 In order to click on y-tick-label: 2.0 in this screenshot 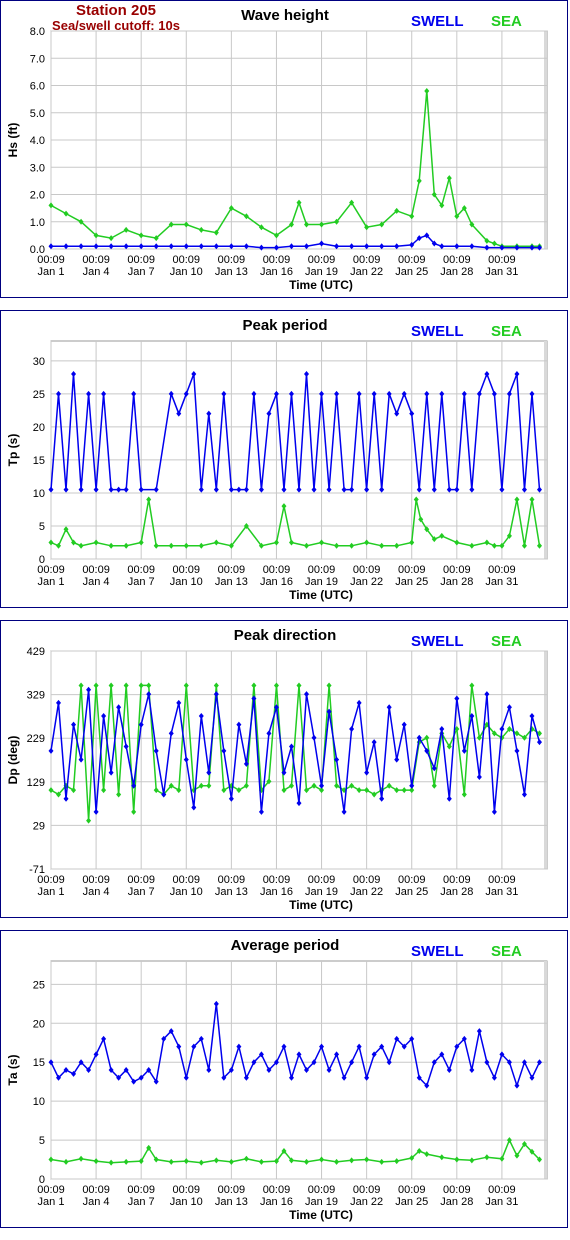, I will do `click(37, 196)`.